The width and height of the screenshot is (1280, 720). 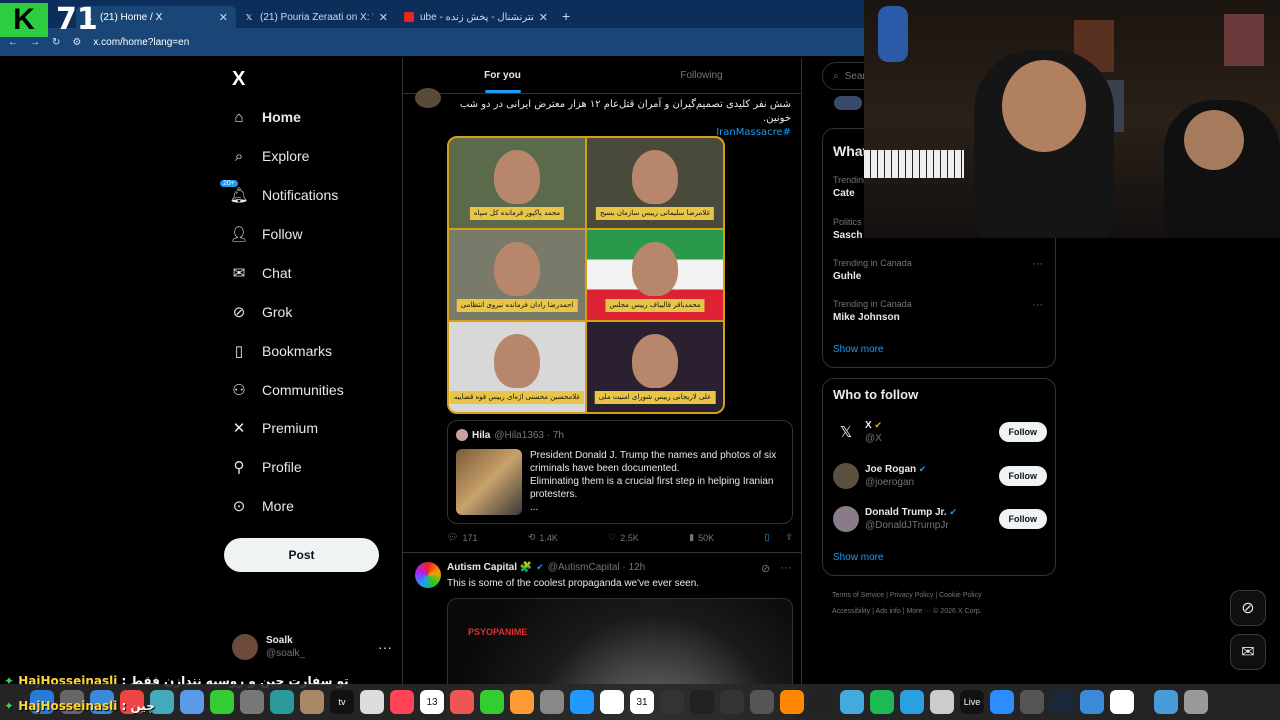 What do you see at coordinates (890, 482) in the screenshot?
I see `suggestion-handle: @joerogan` at bounding box center [890, 482].